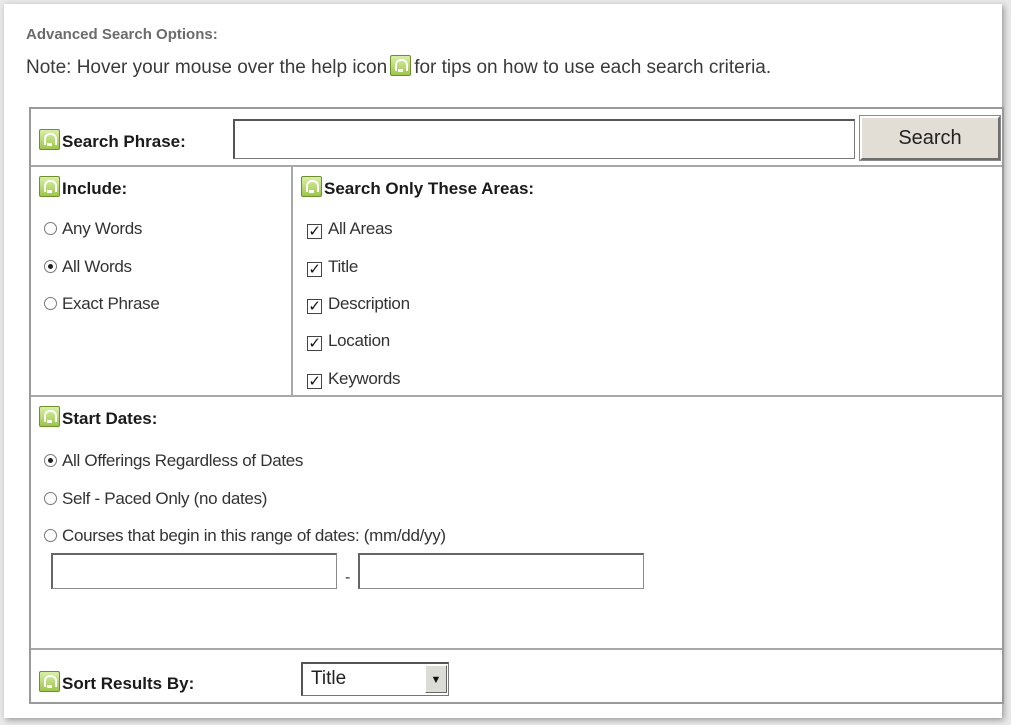  Describe the element at coordinates (348, 341) in the screenshot. I see `area-checkbox-location: ✓ Location` at that location.